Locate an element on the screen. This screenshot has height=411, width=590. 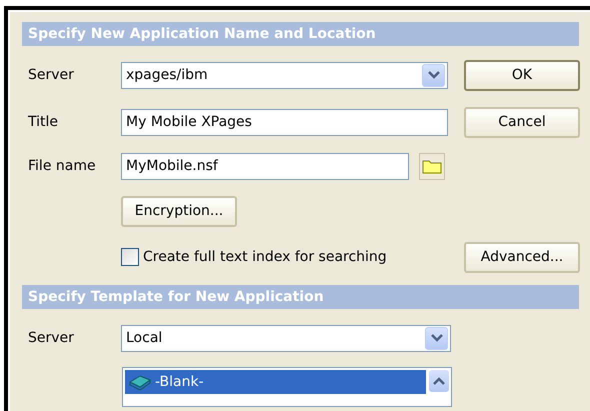
chevron-up-icon is located at coordinates (439, 381).